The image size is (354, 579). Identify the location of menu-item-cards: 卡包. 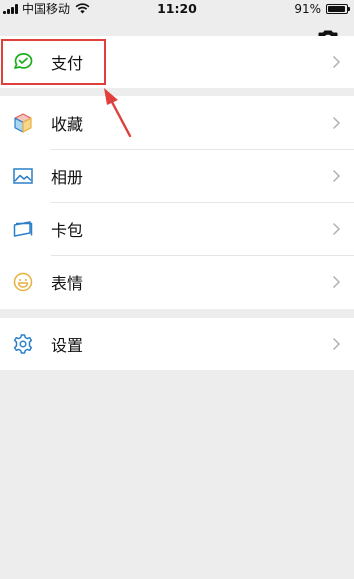
(177, 228).